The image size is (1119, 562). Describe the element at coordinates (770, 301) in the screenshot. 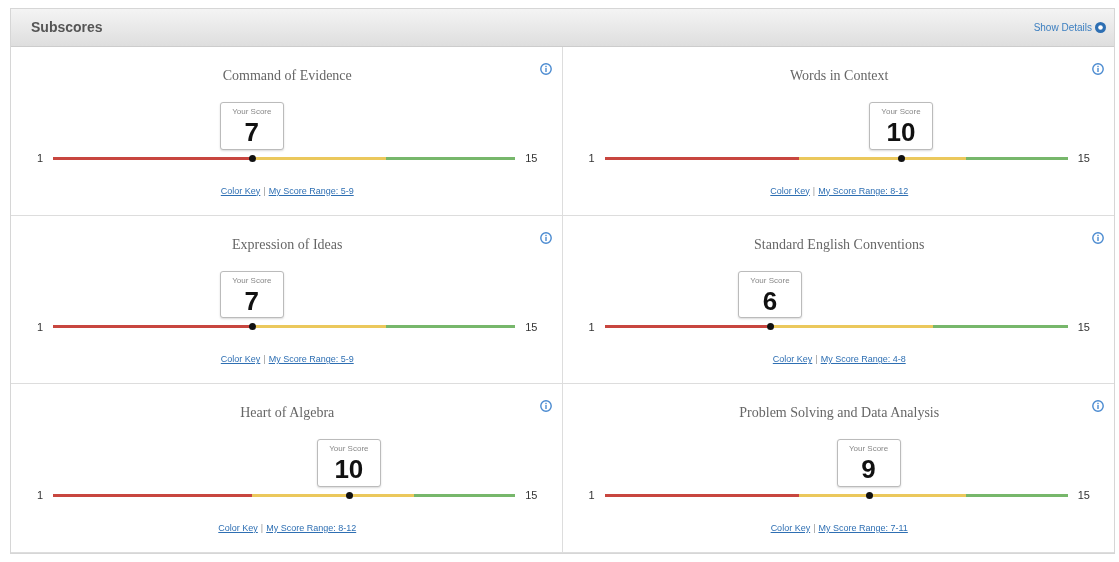

I see `score-value: 6` at that location.